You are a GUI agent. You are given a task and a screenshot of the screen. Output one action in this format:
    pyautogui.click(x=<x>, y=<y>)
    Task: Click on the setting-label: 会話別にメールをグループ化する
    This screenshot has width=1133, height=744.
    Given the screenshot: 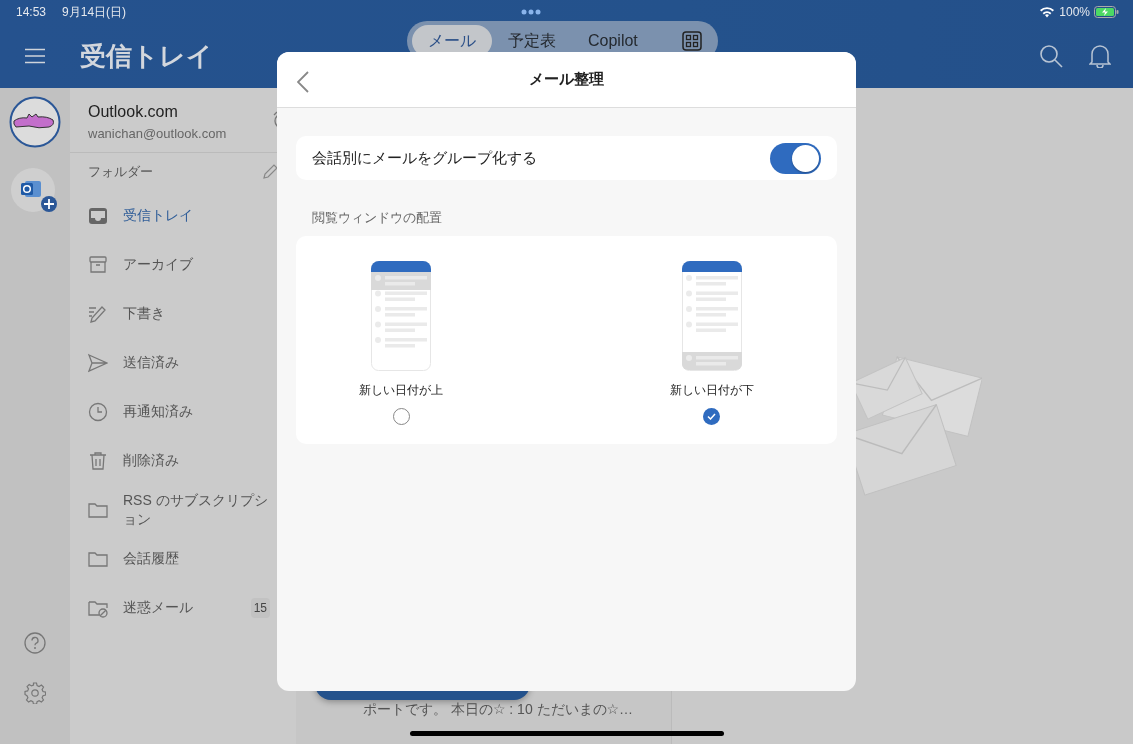 What is the action you would take?
    pyautogui.click(x=424, y=157)
    